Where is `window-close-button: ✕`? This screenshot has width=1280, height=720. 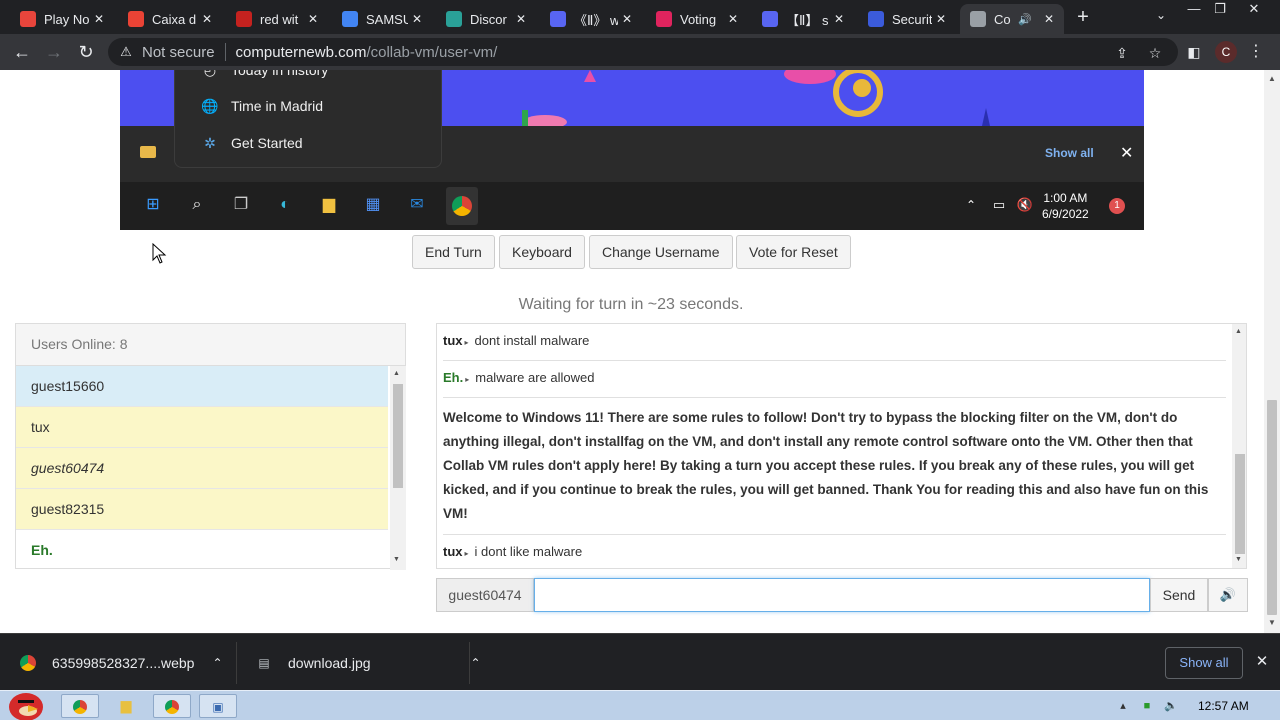 window-close-button: ✕ is located at coordinates (1254, 9).